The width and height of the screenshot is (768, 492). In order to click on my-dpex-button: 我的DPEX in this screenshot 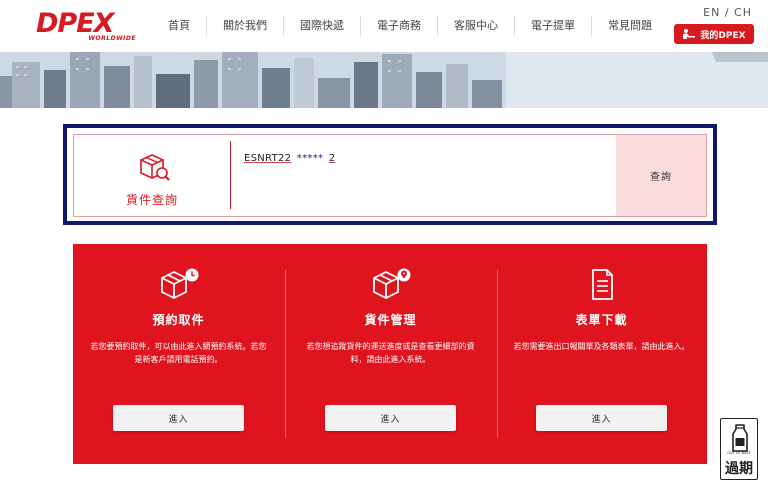, I will do `click(714, 34)`.